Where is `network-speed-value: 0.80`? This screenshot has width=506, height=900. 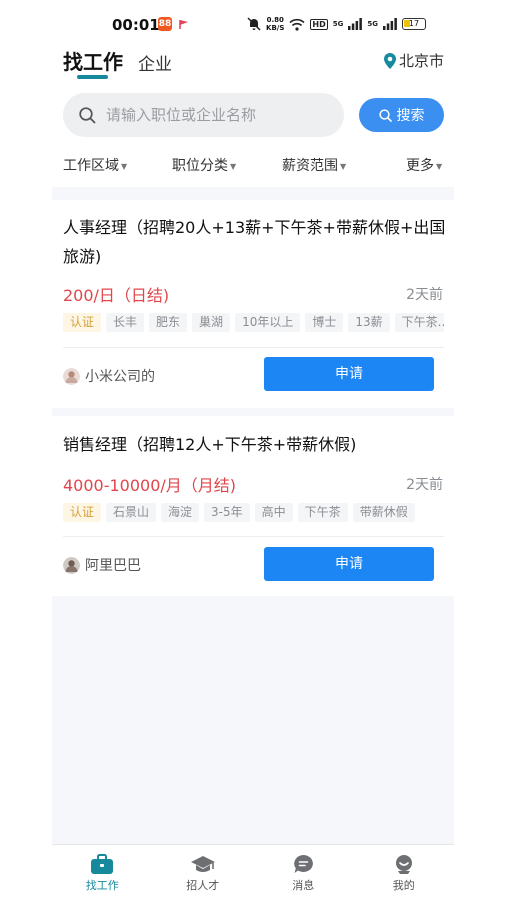 network-speed-value: 0.80 is located at coordinates (275, 20).